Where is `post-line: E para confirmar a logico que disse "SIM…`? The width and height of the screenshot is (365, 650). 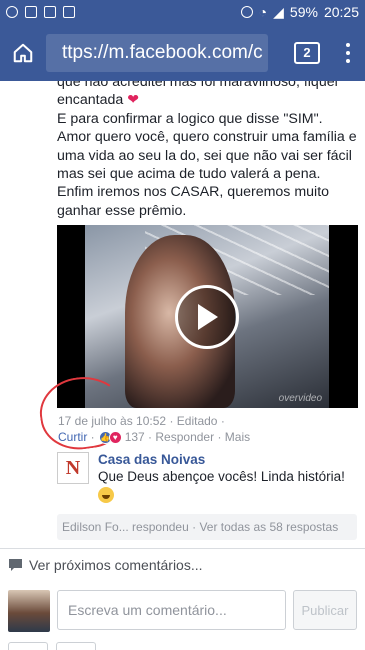 post-line: E para confirmar a logico que disse "SIM… is located at coordinates (190, 118).